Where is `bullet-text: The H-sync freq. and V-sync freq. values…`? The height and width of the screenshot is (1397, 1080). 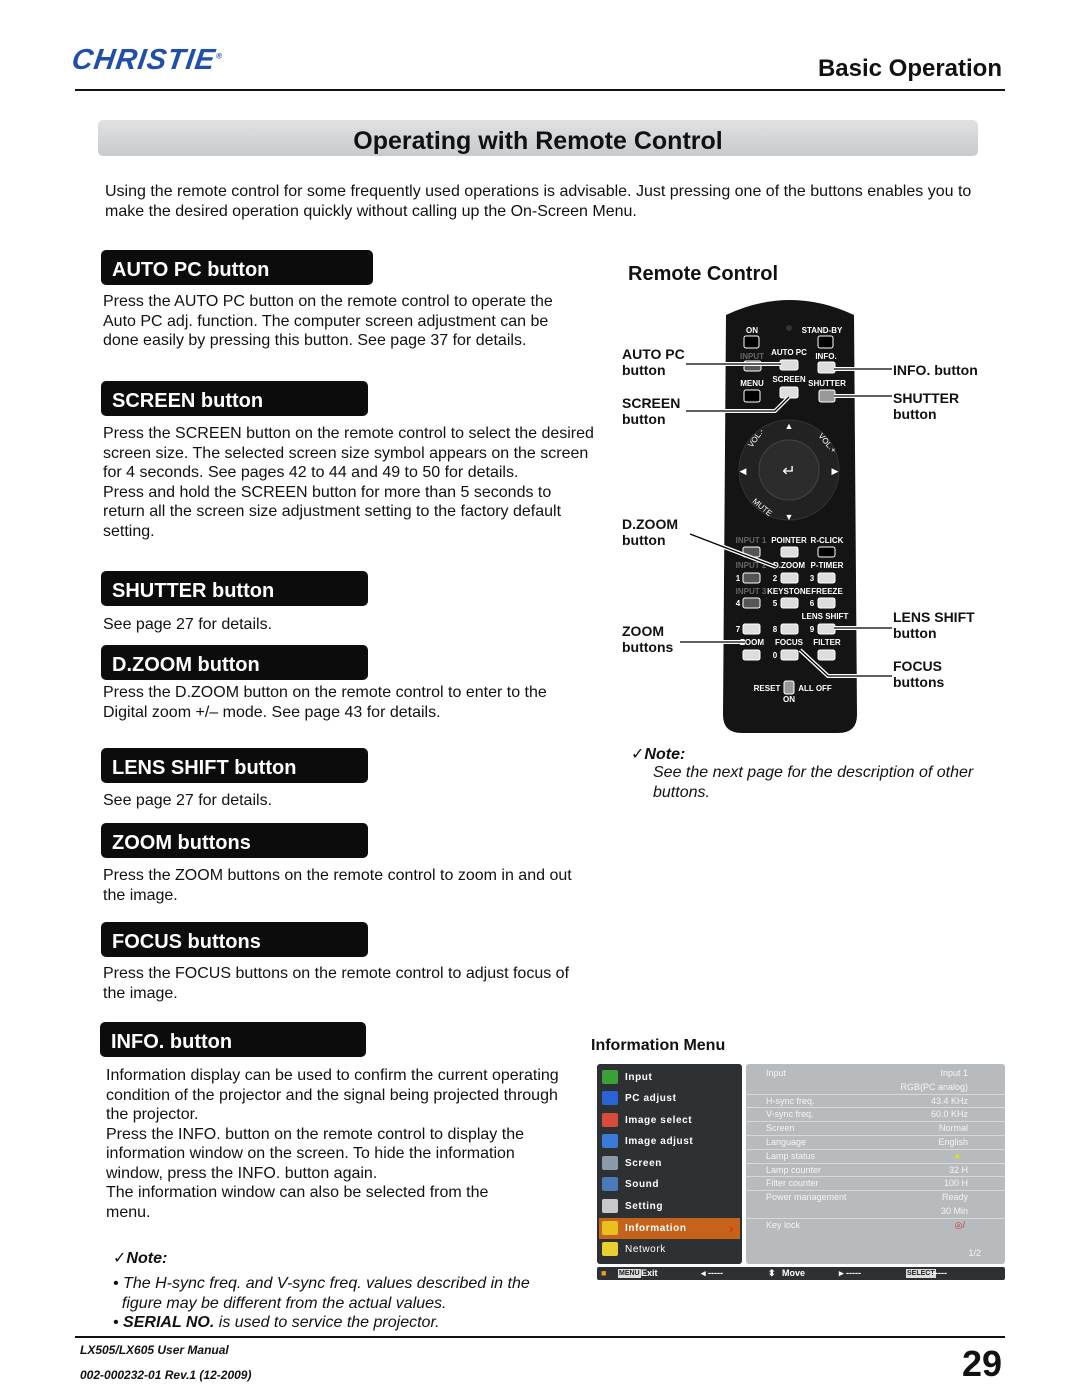 bullet-text: The H-sync freq. and V-sync freq. values… is located at coordinates (326, 1283).